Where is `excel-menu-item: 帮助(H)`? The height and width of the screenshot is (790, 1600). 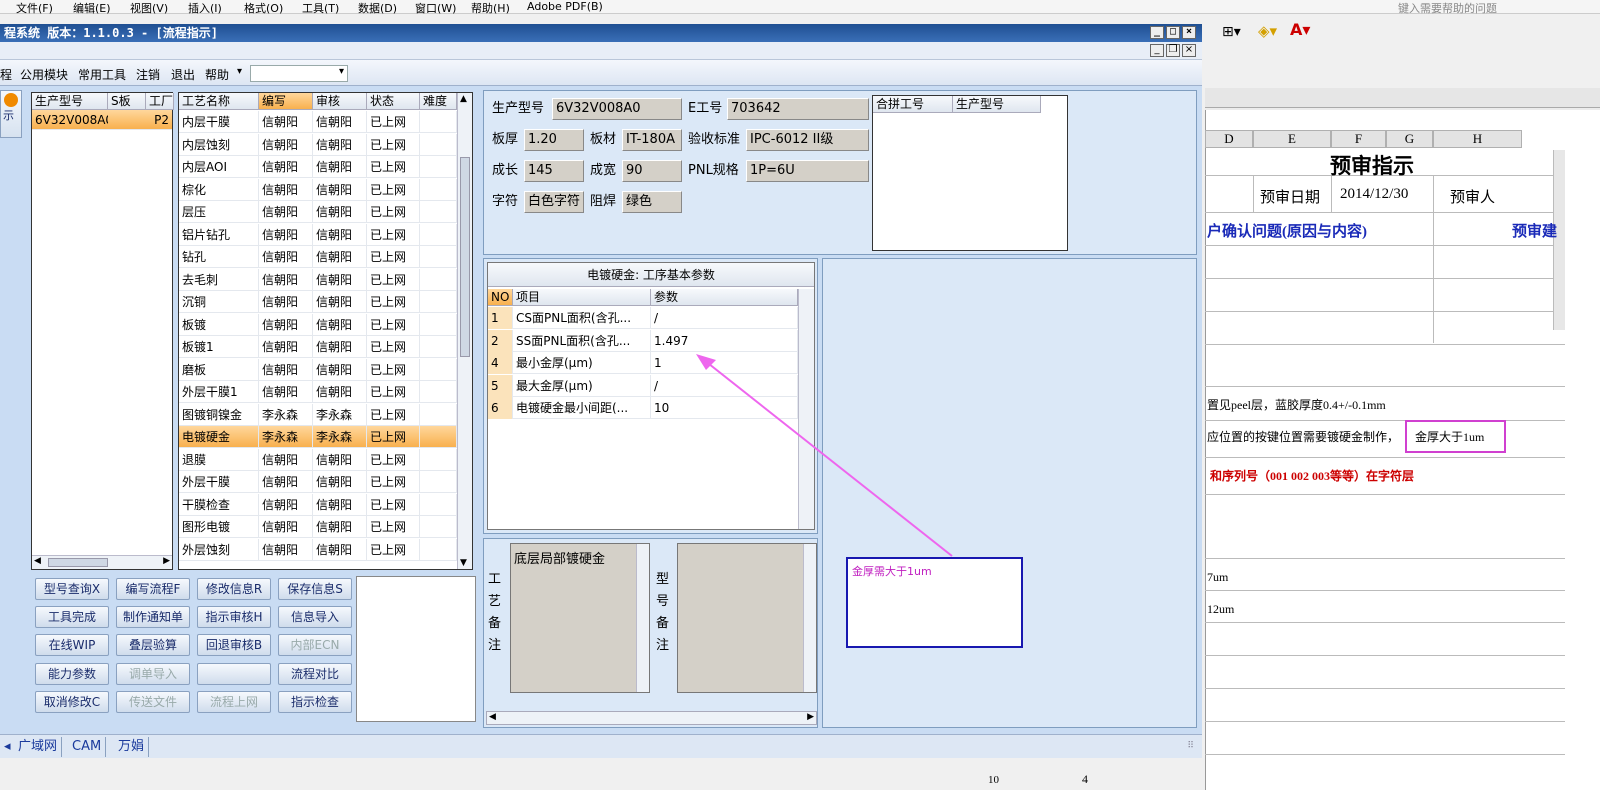
excel-menu-item: 帮助(H) is located at coordinates (490, 8).